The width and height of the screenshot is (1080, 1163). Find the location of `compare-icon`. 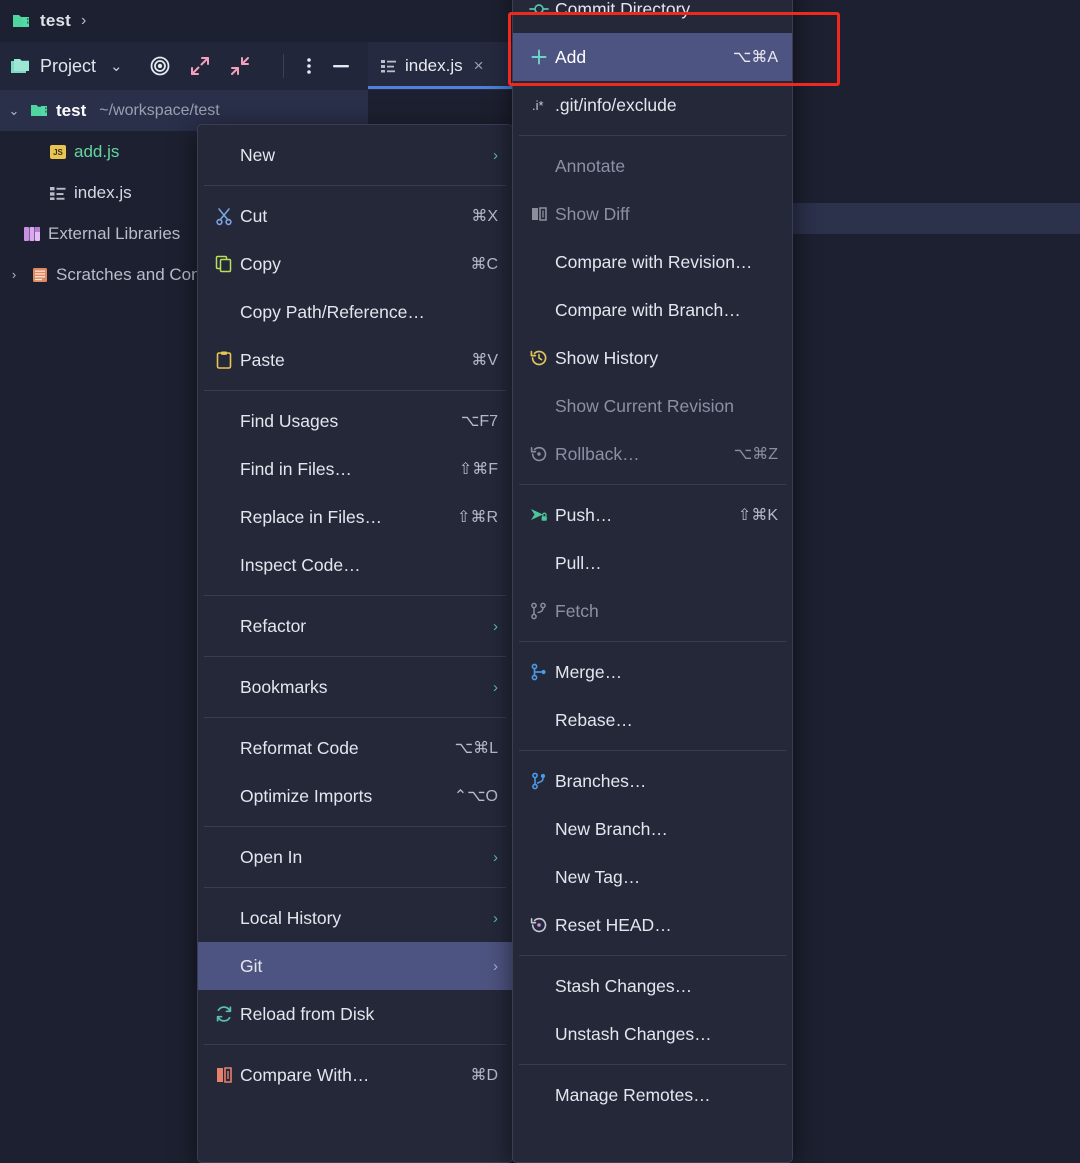

compare-icon is located at coordinates (227, 1075).